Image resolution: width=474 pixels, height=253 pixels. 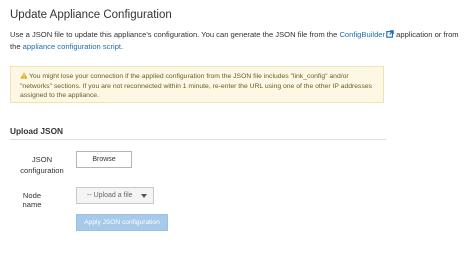 I want to click on chevron-down-icon, so click(x=144, y=196).